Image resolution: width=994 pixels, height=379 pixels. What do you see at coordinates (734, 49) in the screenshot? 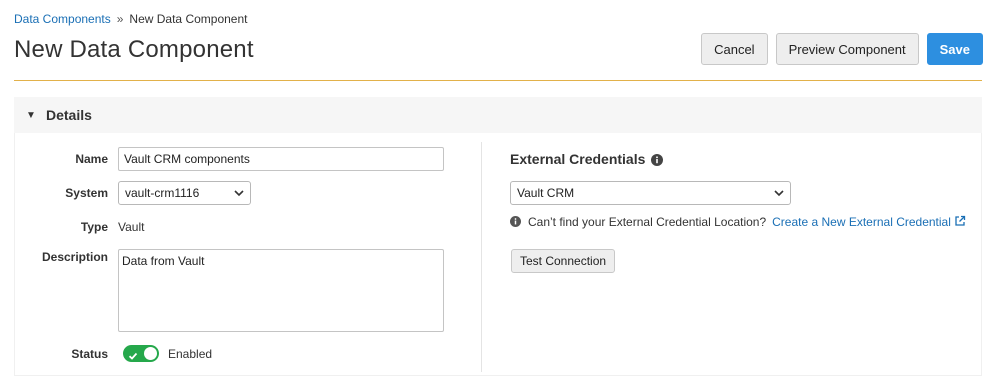
I see `cancel-button: Cancel` at bounding box center [734, 49].